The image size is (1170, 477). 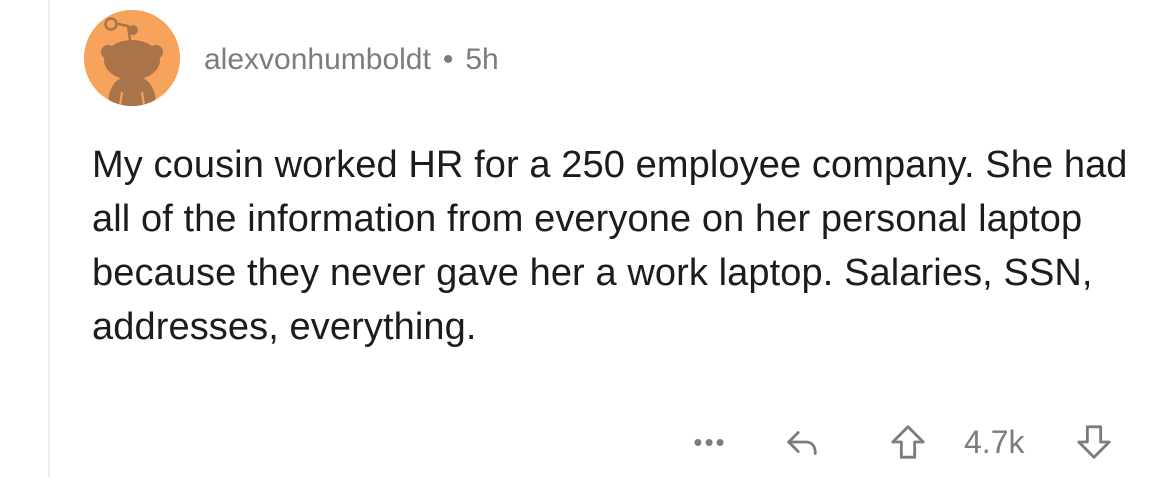 I want to click on upvote-arrow-icon, so click(x=908, y=442).